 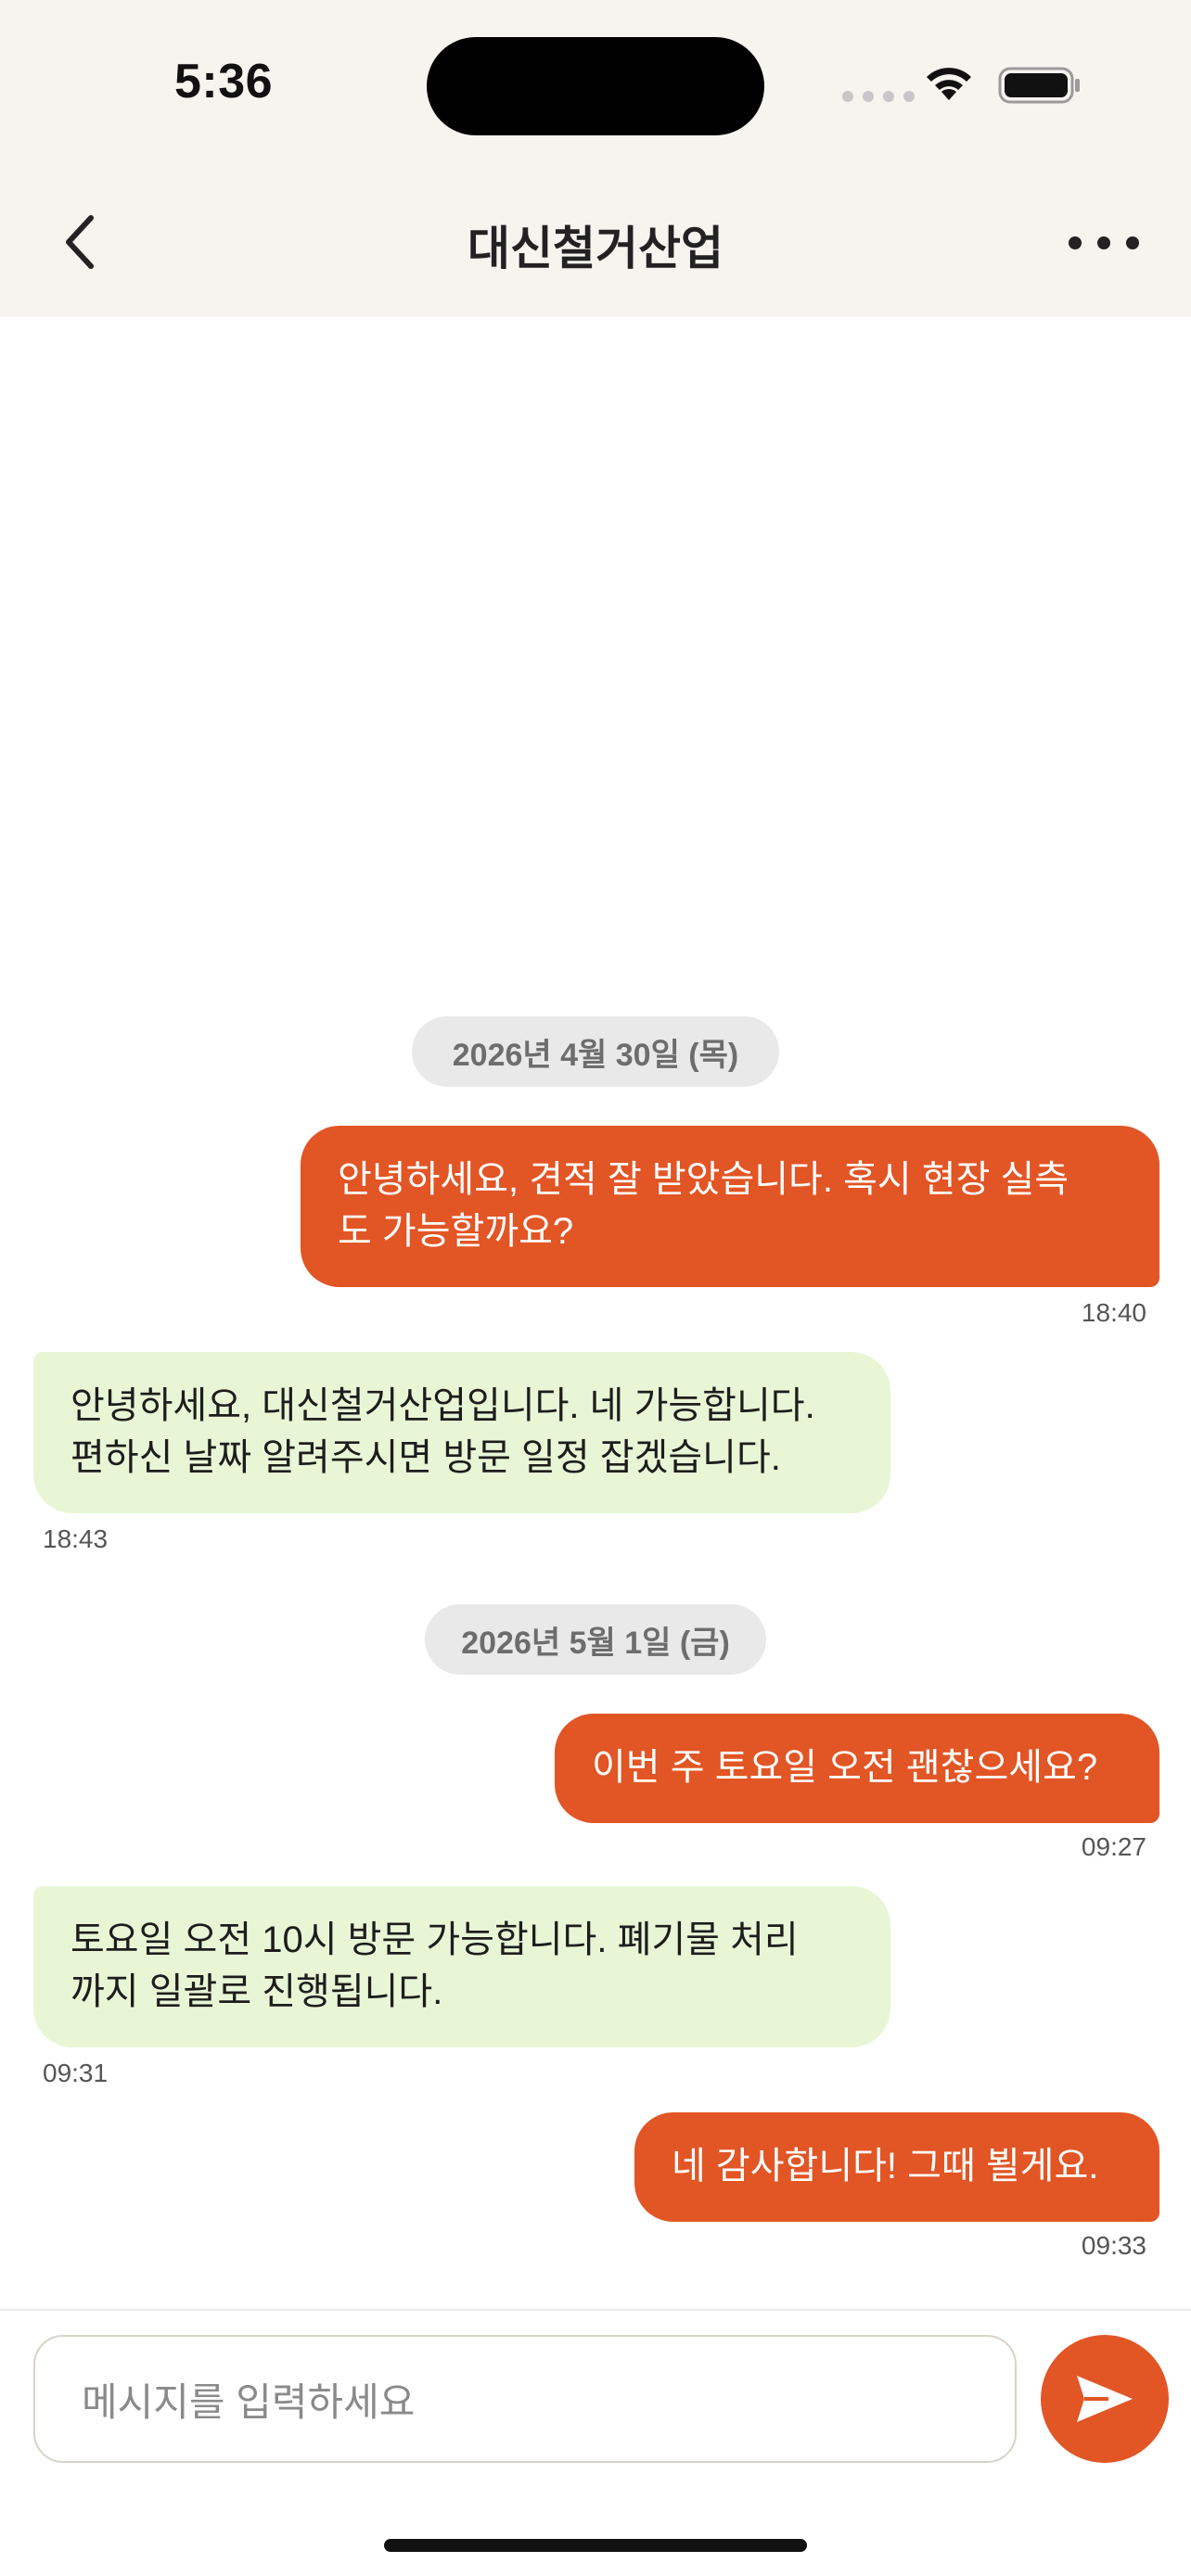 I want to click on message-text-line: 토요일 오전 10시 방문 가능합니다. 폐기물 처리, so click(x=434, y=1940).